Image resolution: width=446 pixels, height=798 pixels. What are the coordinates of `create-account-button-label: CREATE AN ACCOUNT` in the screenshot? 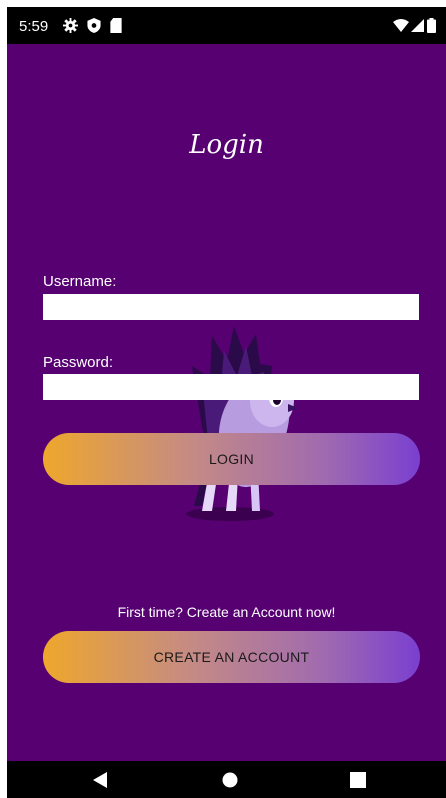 It's located at (231, 657).